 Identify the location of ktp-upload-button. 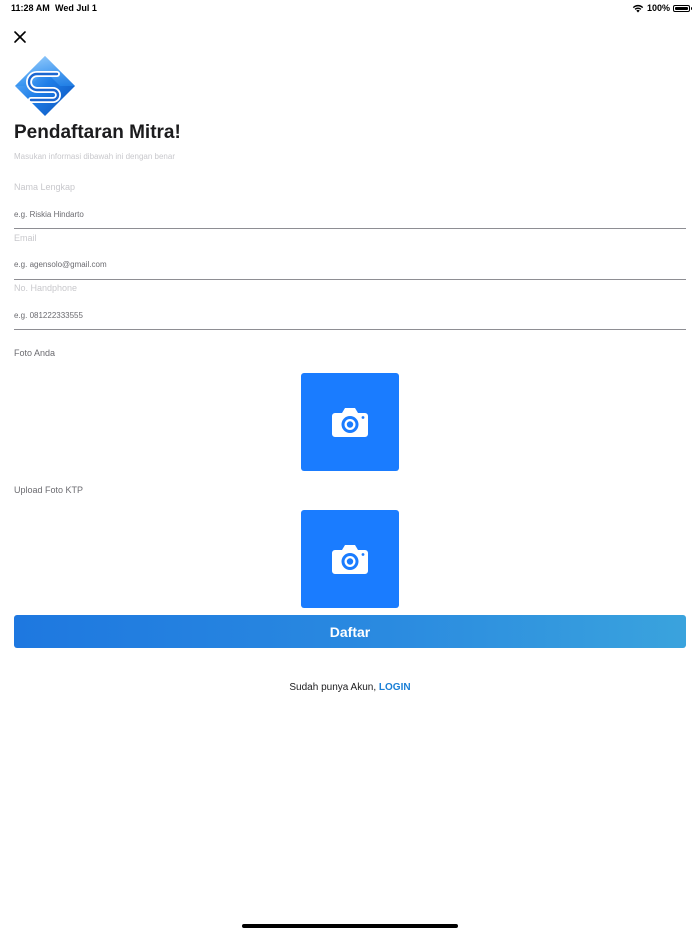
(350, 559).